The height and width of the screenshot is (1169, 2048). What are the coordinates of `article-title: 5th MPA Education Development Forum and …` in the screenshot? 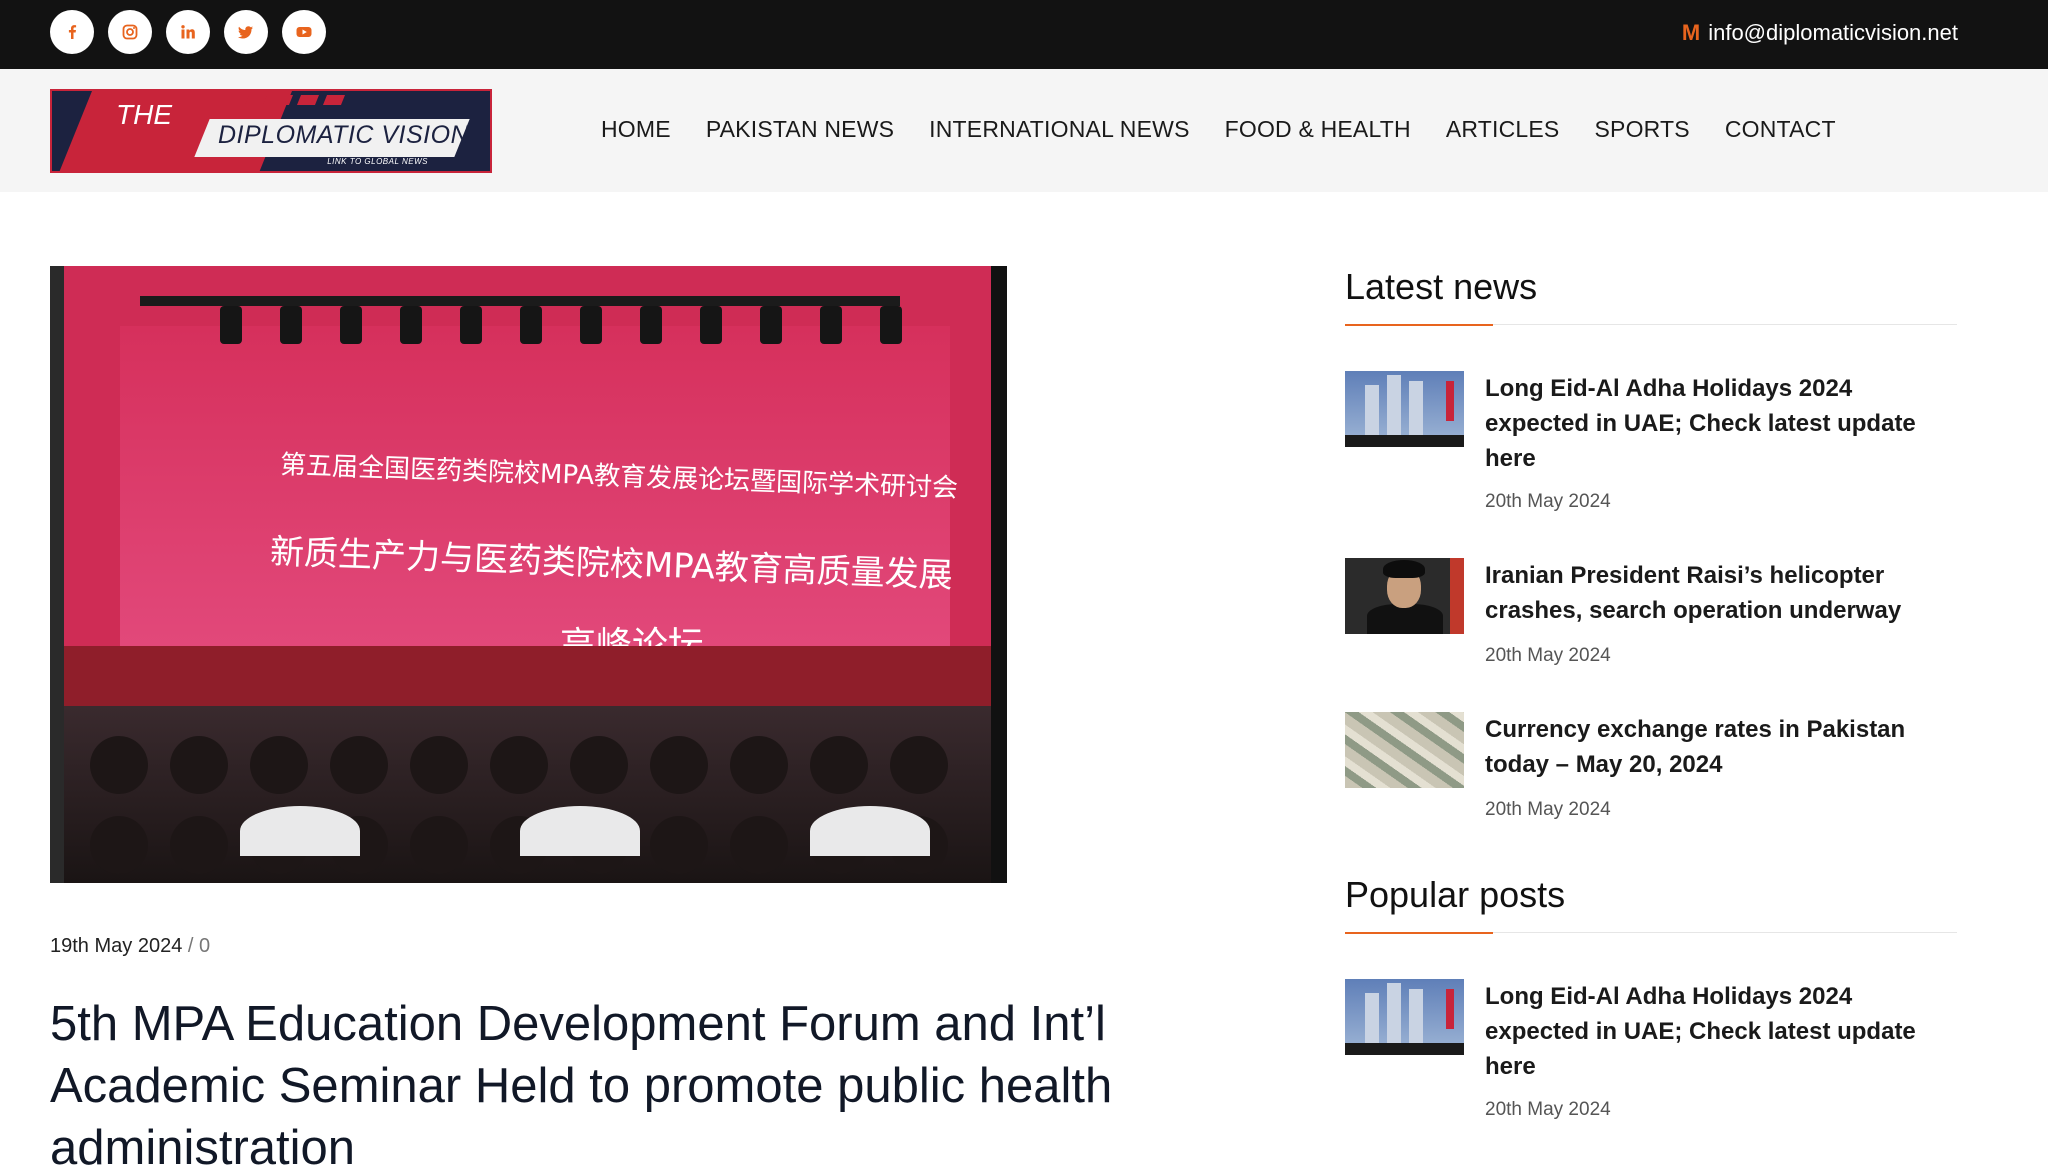 It's located at (581, 1083).